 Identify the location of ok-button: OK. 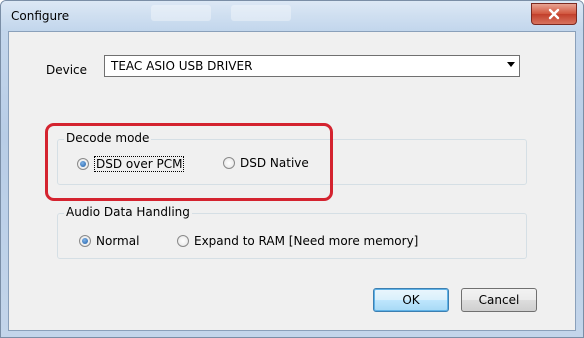
(411, 300).